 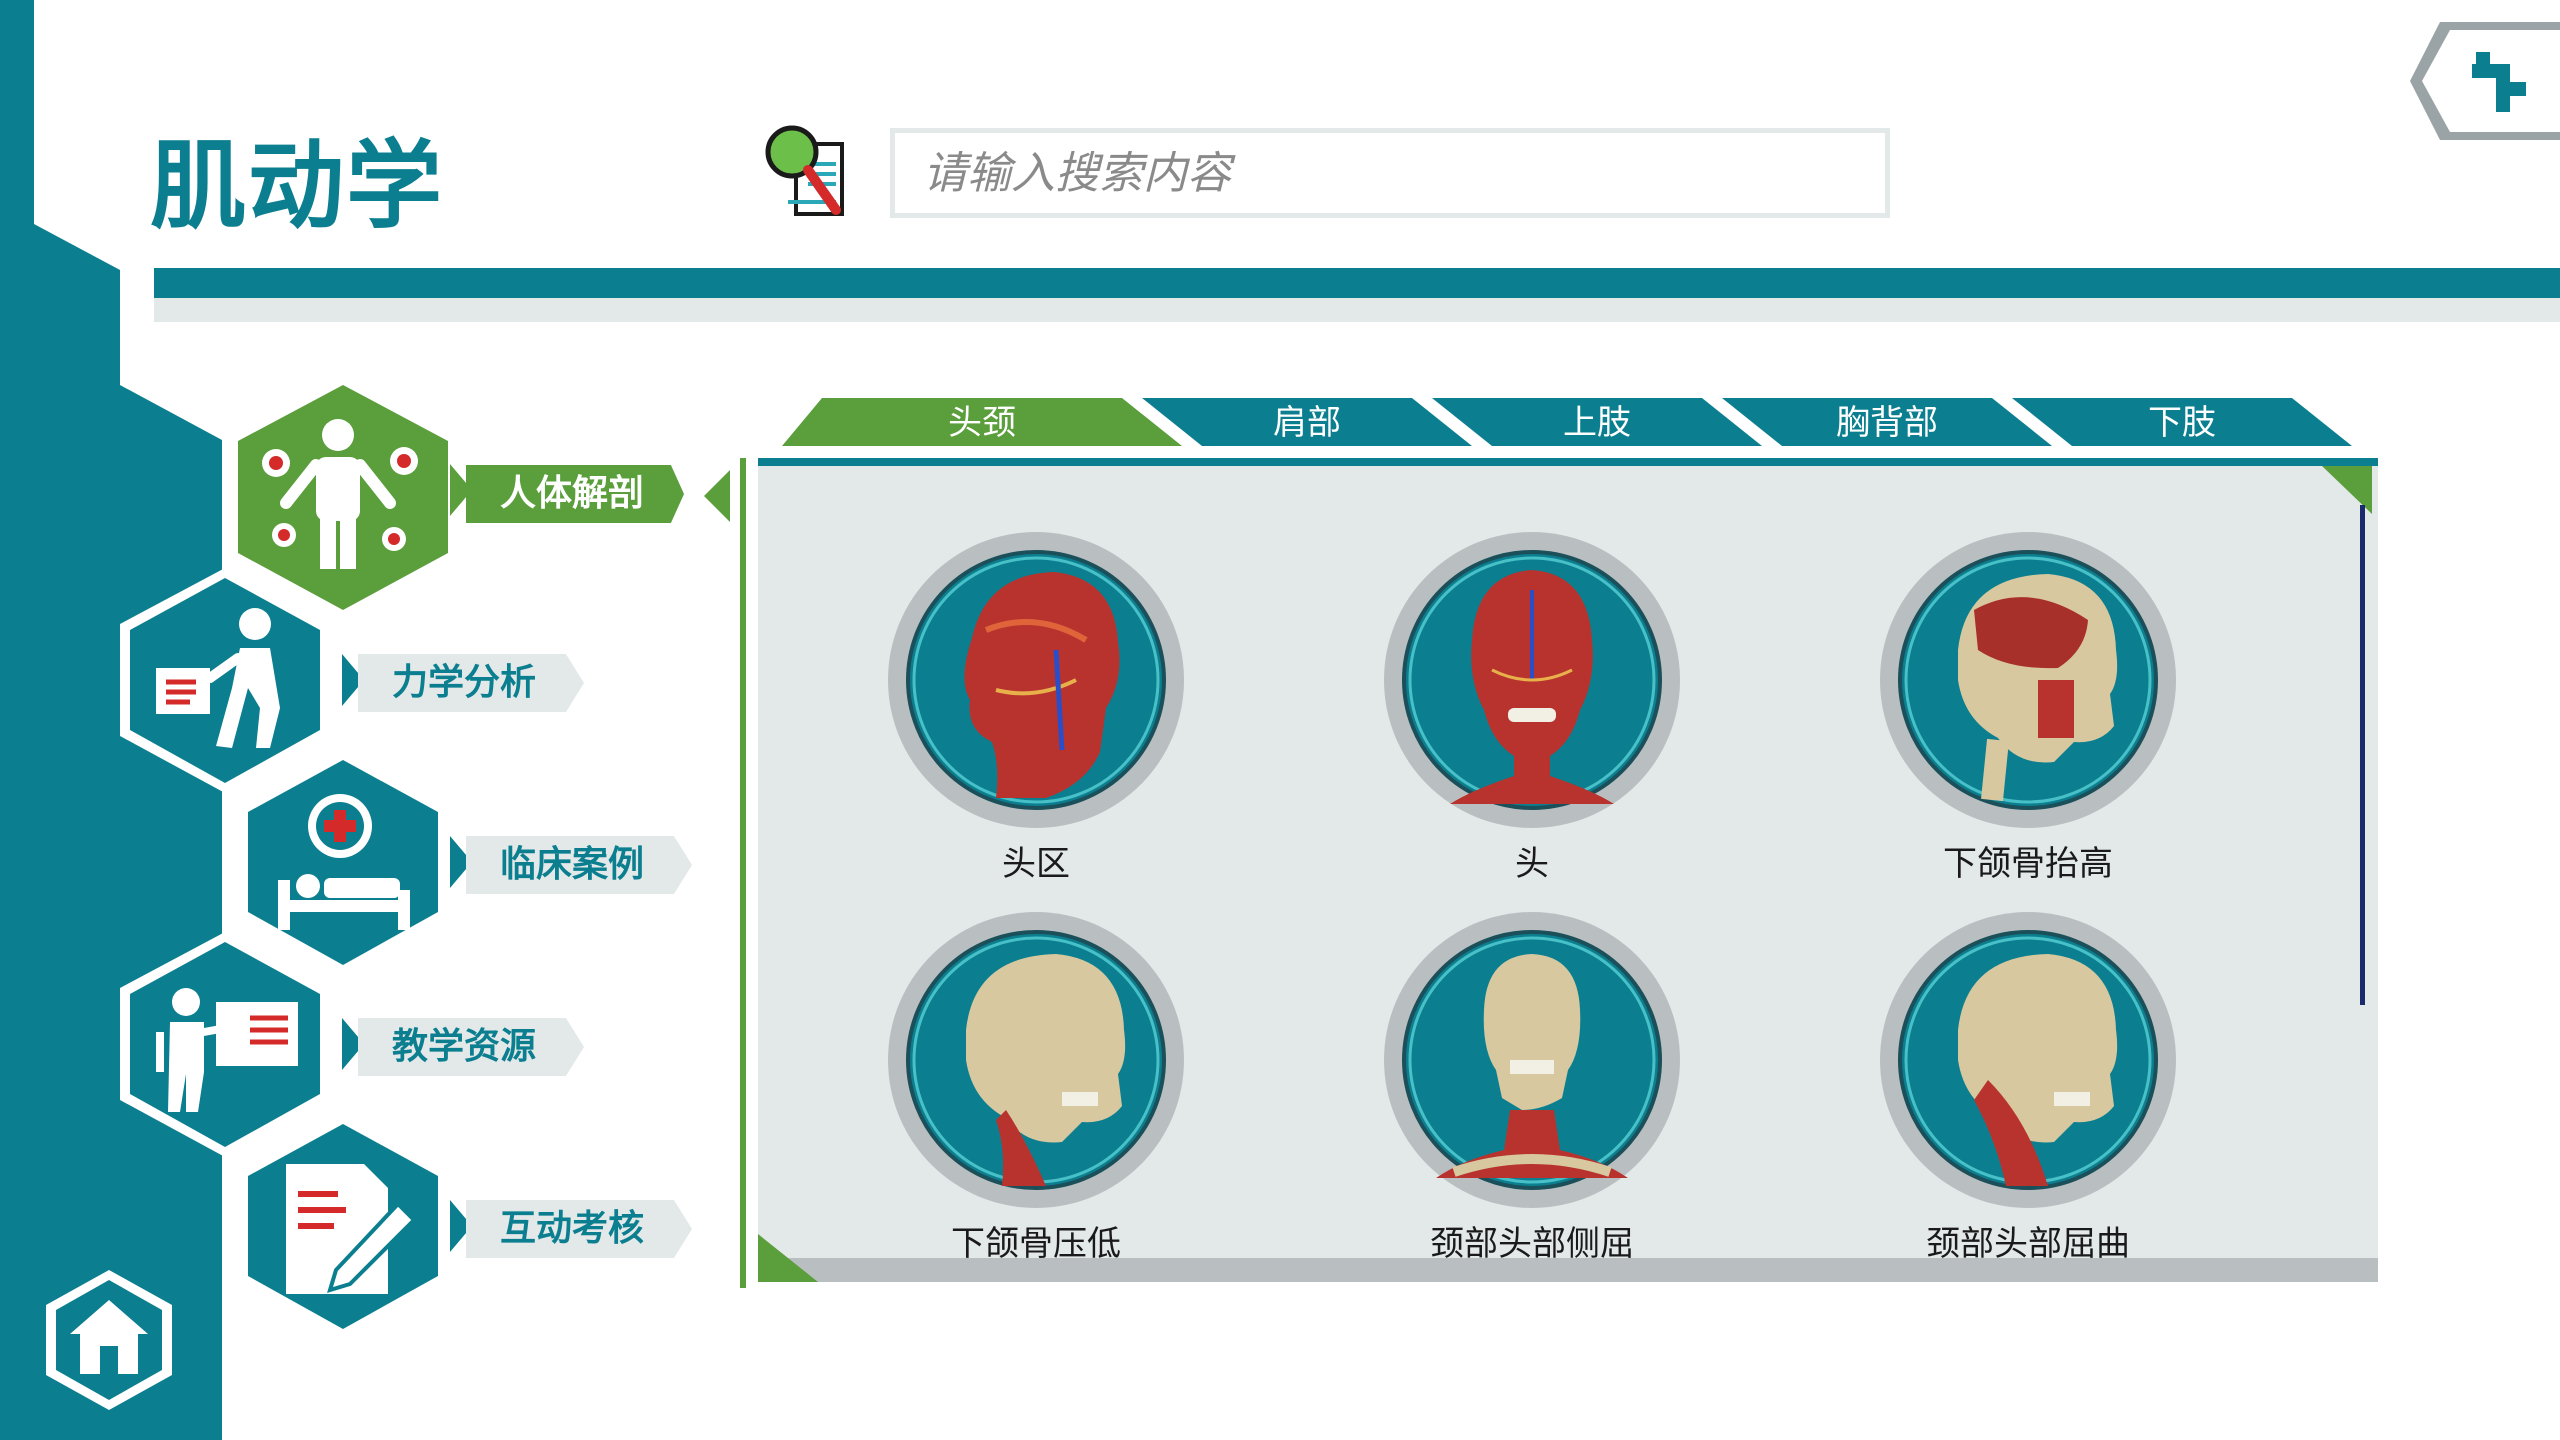 I want to click on nav-item-human-anatomy: 人体解剖, so click(x=575, y=494).